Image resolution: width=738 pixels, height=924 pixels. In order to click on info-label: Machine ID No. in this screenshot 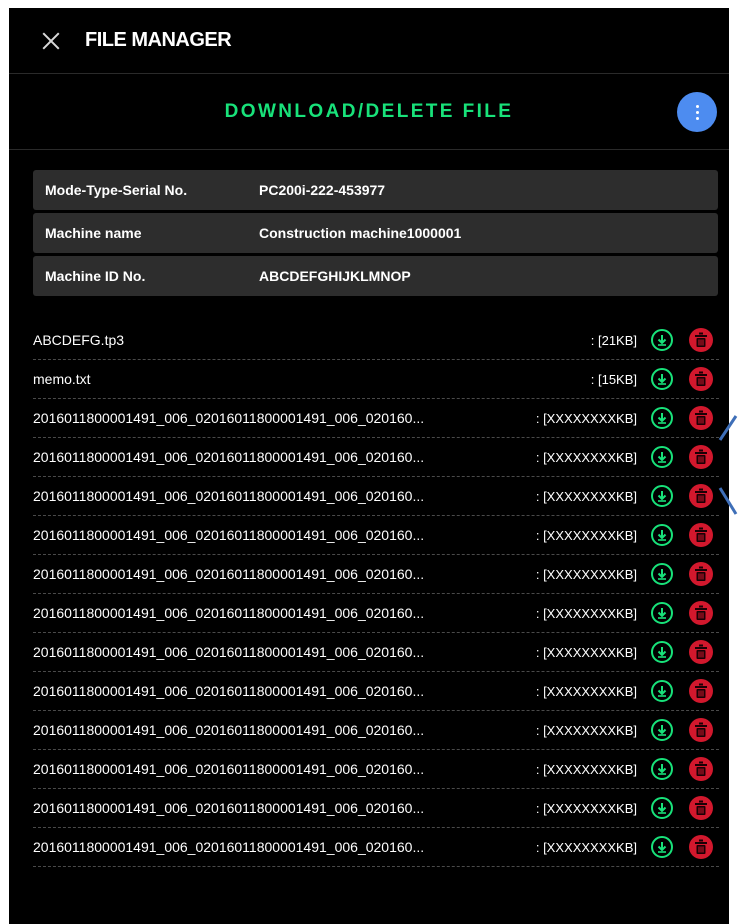, I will do `click(95, 276)`.